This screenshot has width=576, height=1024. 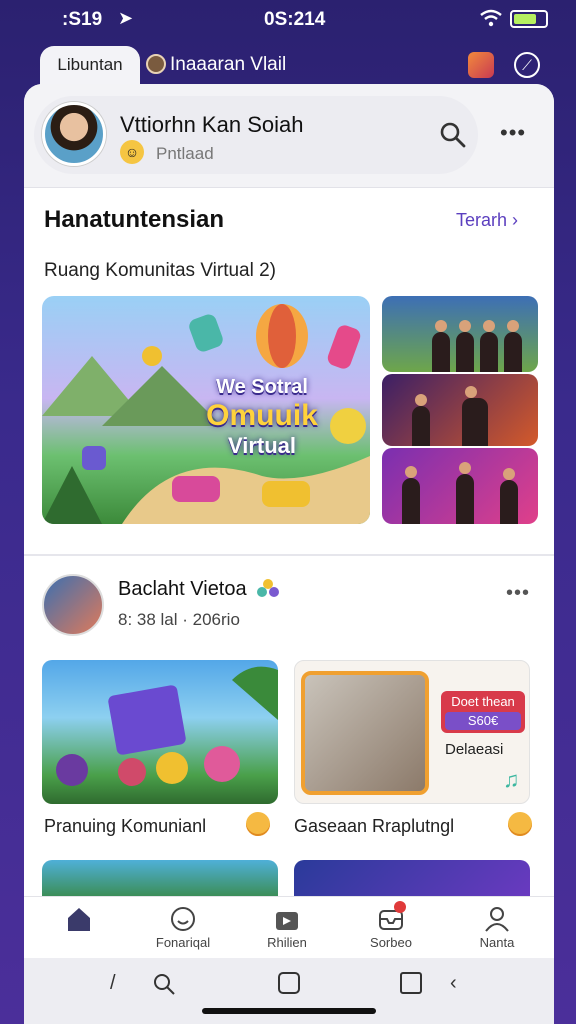 I want to click on system-nav-bar: / ‹, so click(x=289, y=991).